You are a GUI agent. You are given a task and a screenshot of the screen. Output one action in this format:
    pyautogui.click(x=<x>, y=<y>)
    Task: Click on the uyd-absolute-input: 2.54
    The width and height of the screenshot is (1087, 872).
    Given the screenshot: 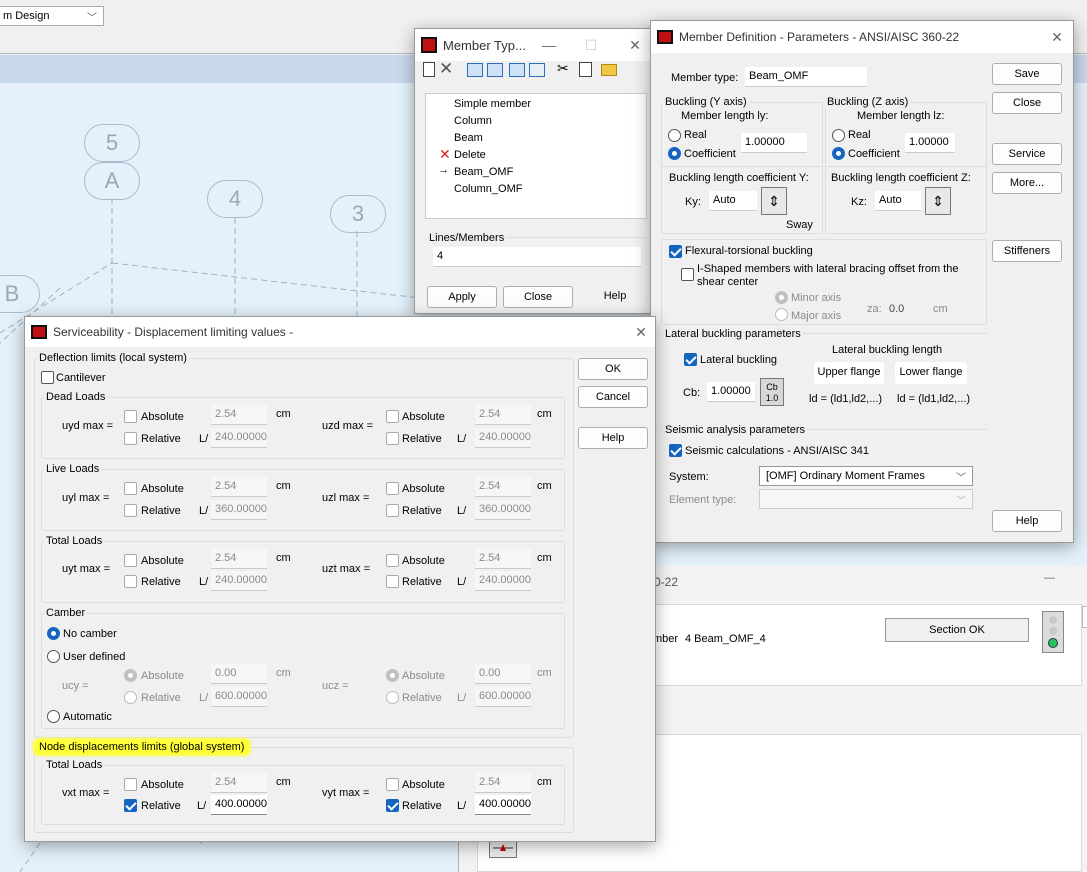 What is the action you would take?
    pyautogui.click(x=239, y=415)
    